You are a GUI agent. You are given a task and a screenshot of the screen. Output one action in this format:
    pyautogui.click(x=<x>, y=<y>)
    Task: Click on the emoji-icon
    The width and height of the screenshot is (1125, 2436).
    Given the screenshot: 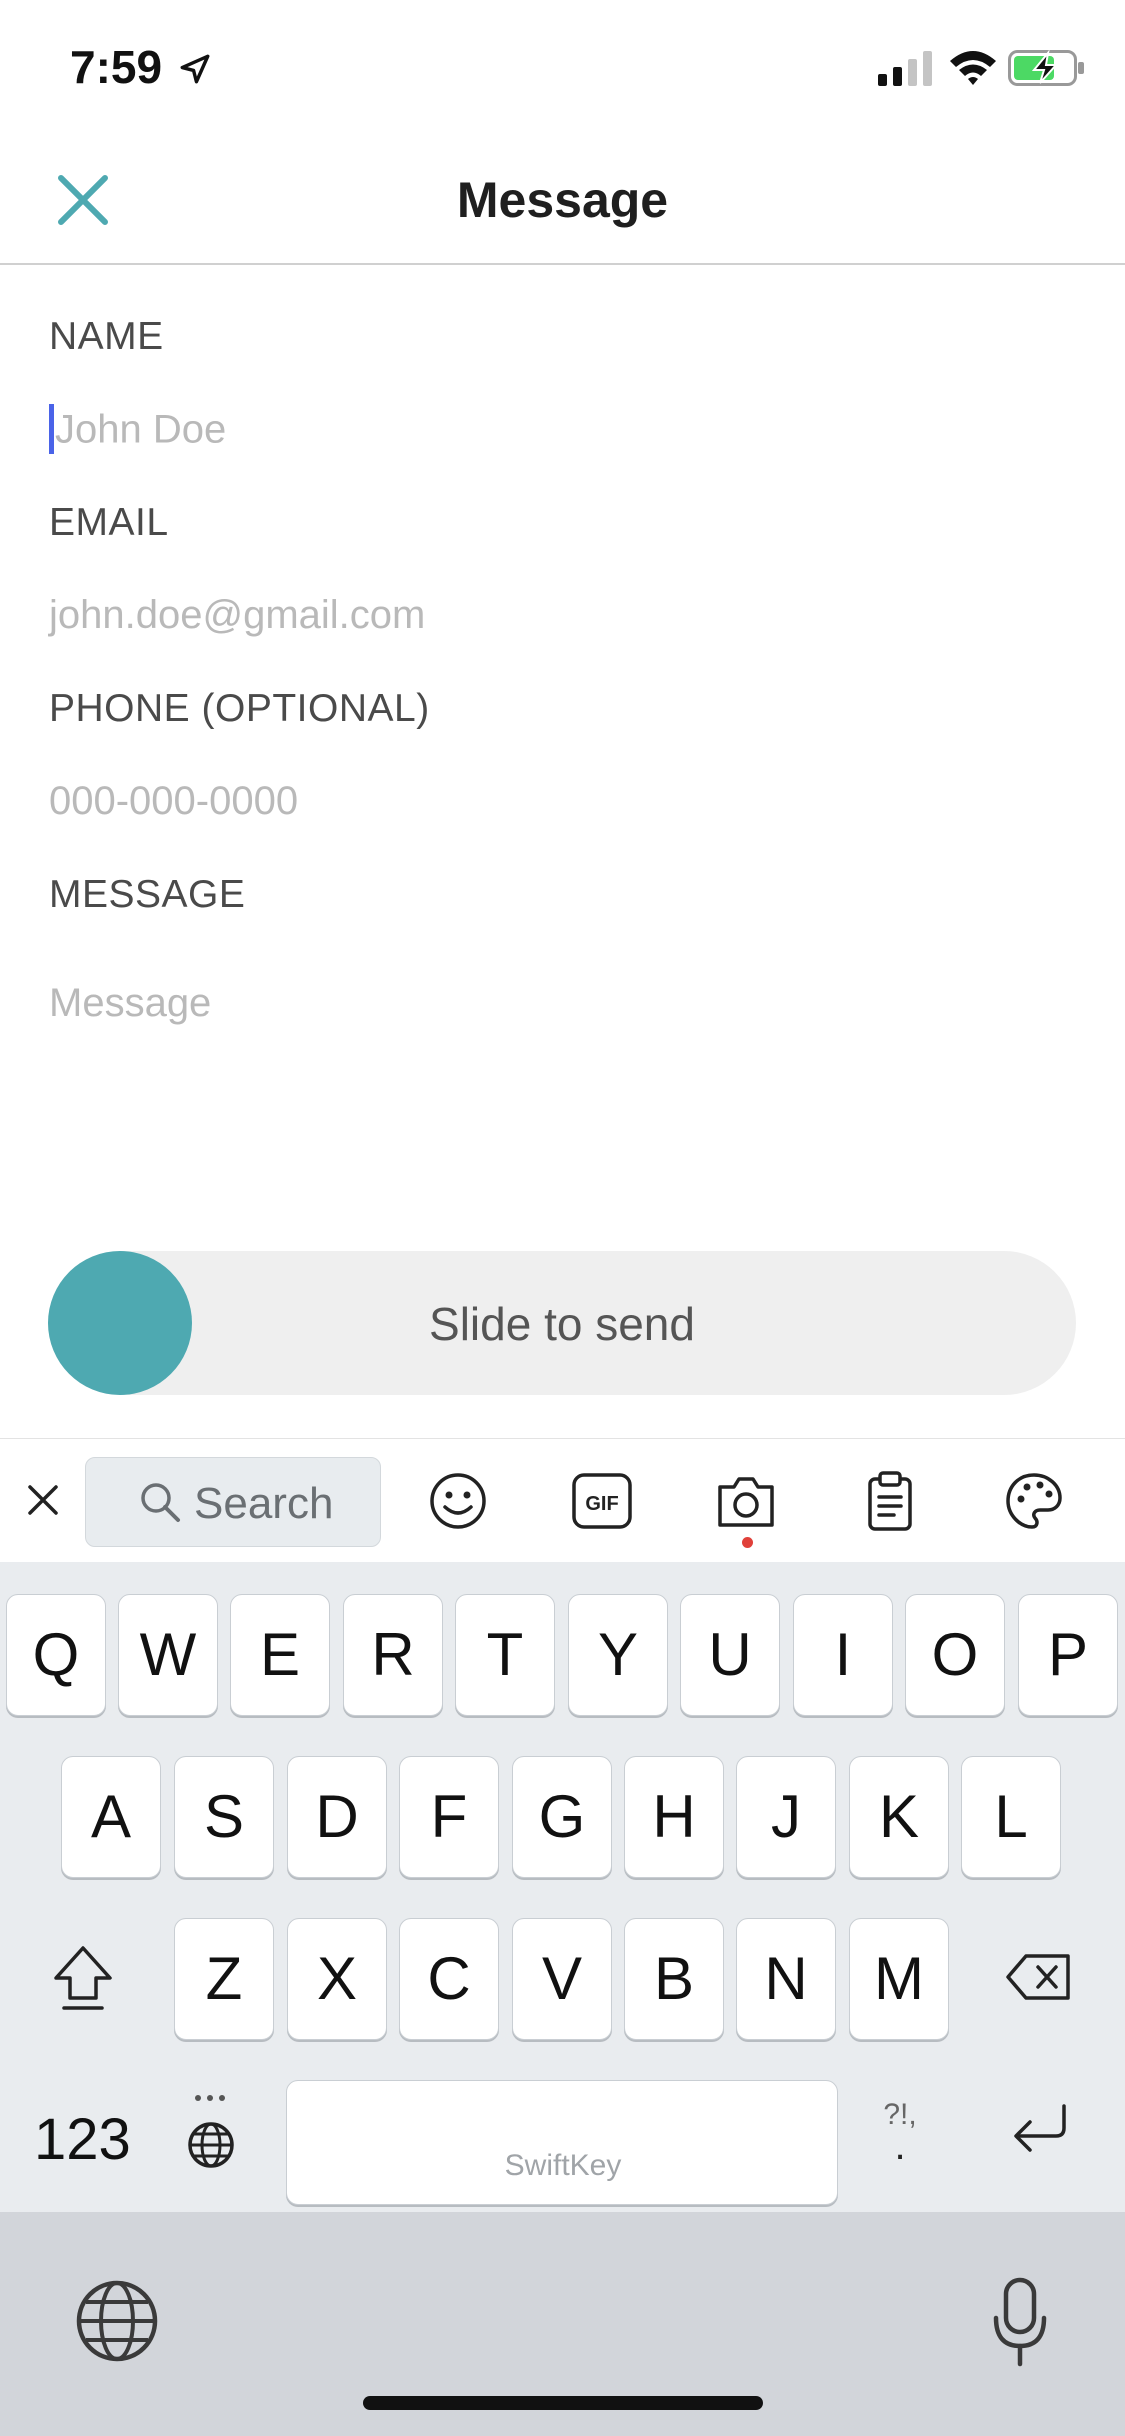 What is the action you would take?
    pyautogui.click(x=458, y=1501)
    